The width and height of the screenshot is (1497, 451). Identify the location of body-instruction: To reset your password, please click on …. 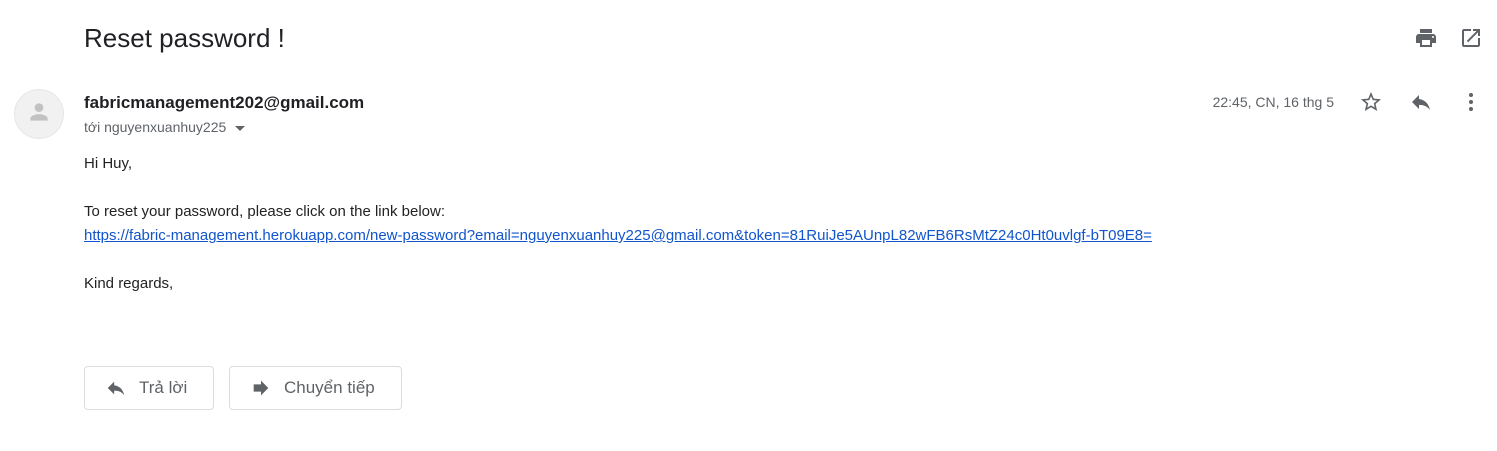
(265, 211).